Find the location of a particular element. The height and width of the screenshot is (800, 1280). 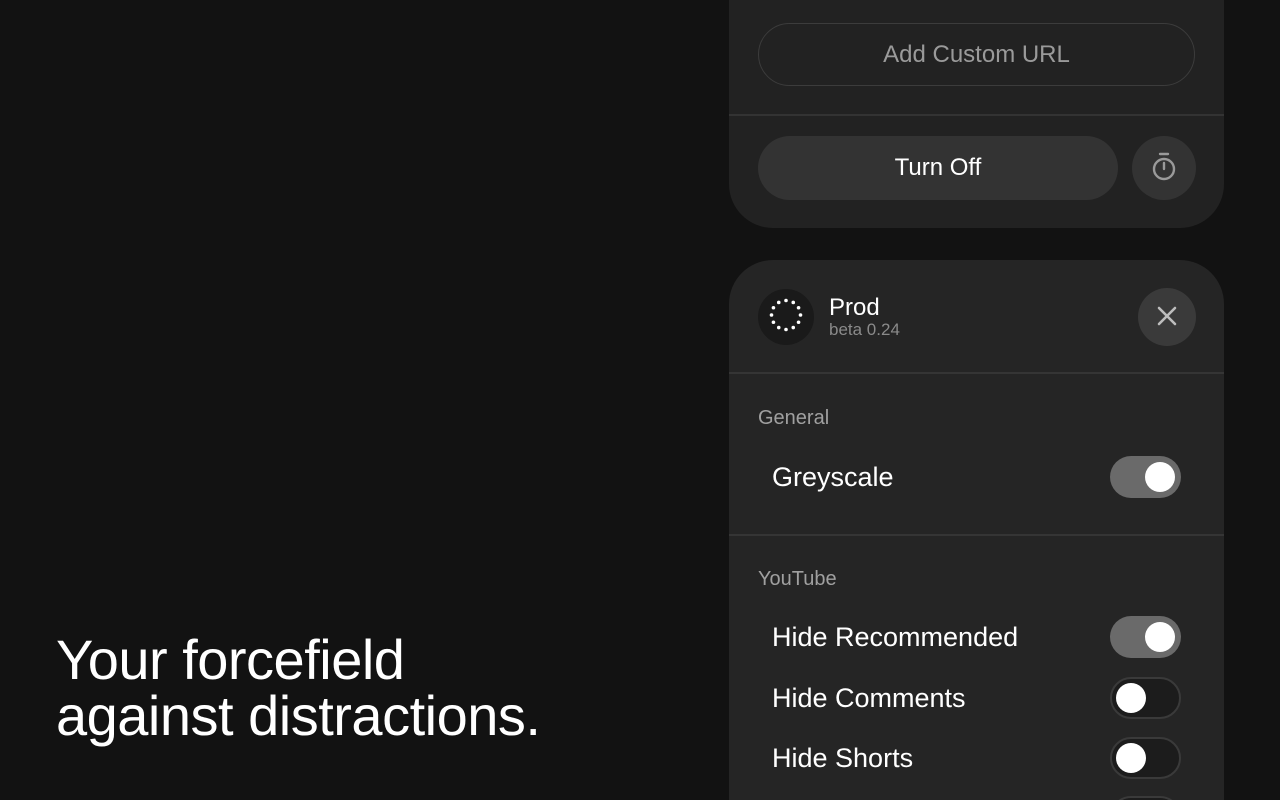

turn-off-button: Turn Off is located at coordinates (938, 168).